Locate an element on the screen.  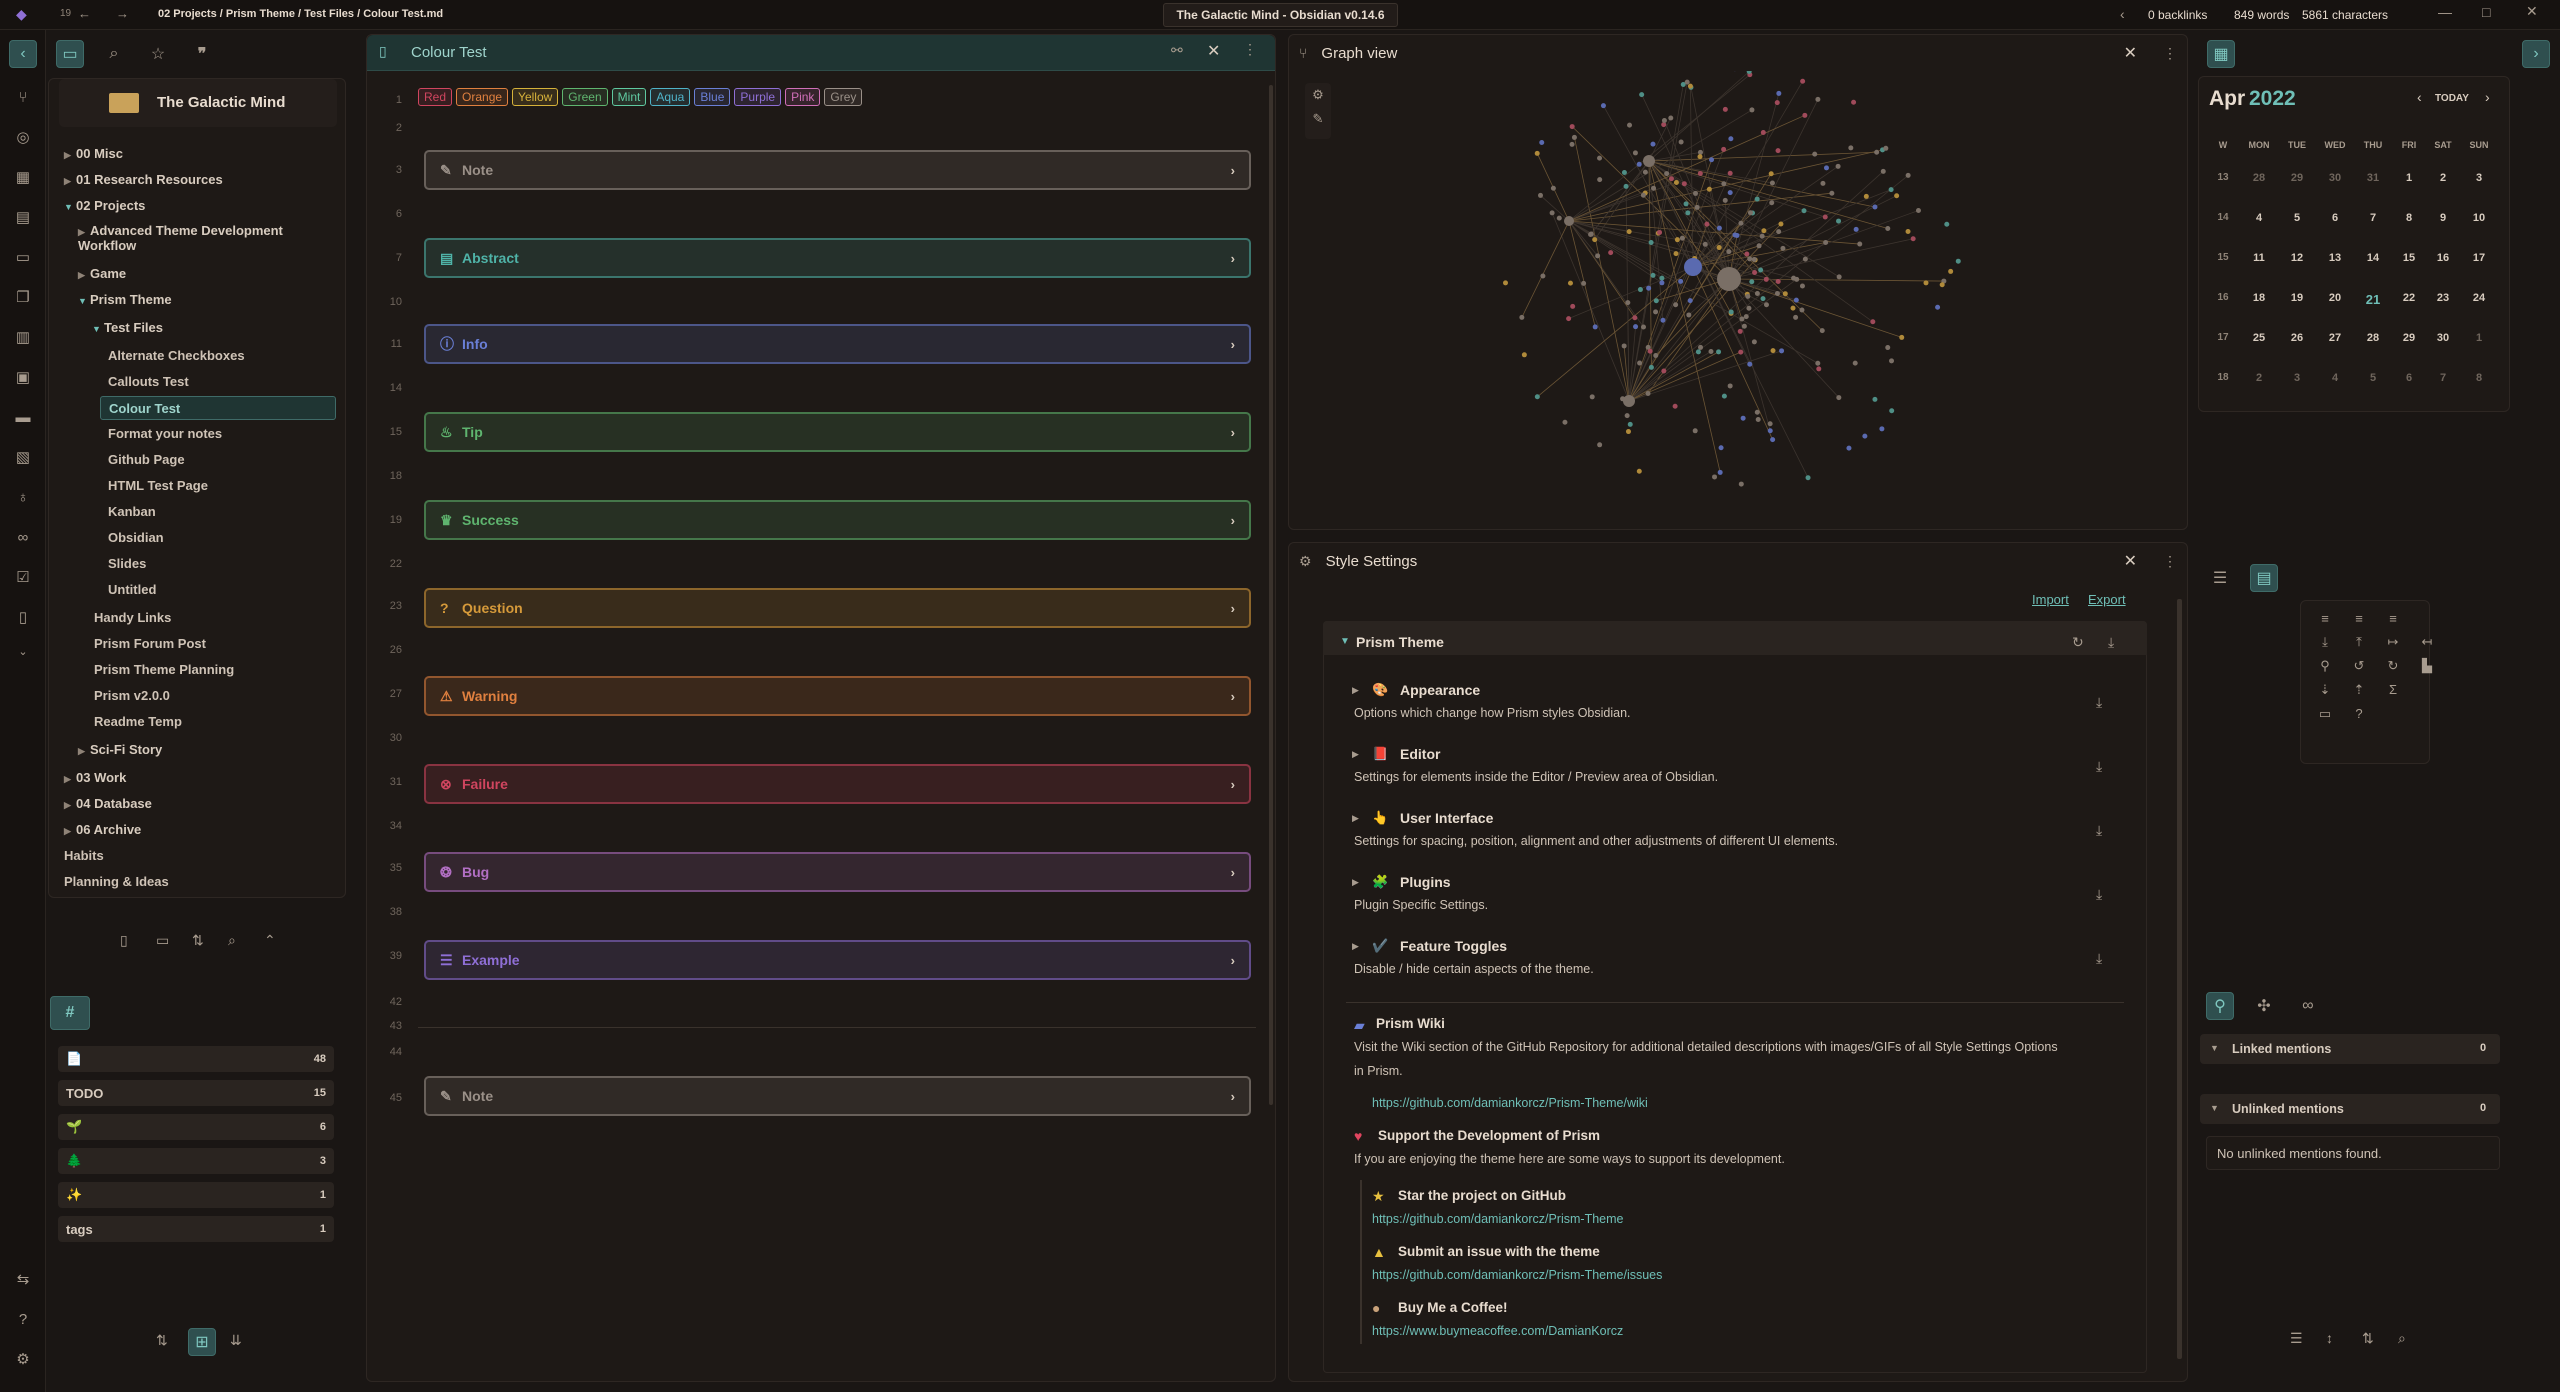
file-item: Slides is located at coordinates (127, 563).